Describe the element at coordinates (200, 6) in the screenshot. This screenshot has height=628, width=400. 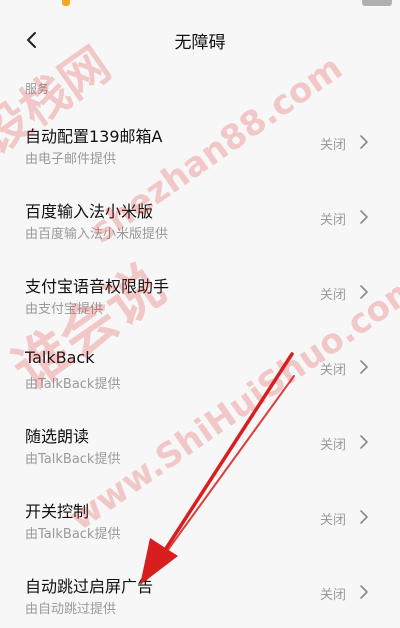
I see `status-bar` at that location.